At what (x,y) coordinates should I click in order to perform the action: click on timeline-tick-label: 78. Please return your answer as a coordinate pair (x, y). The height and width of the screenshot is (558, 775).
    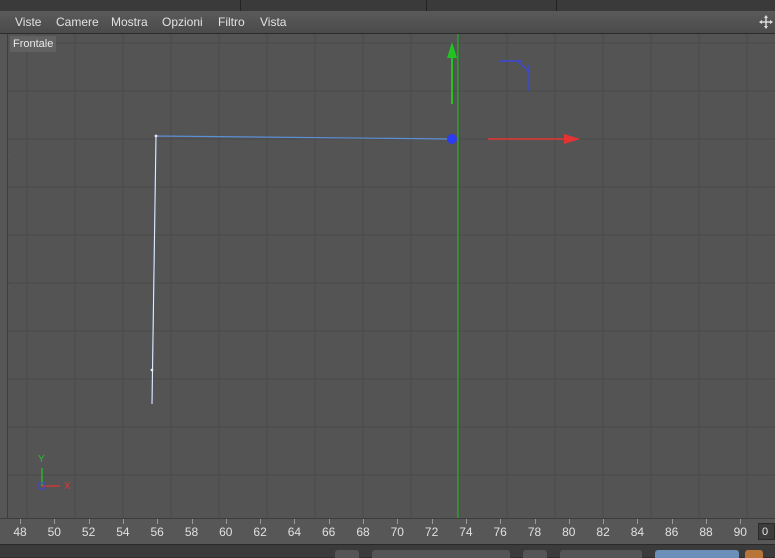
    Looking at the image, I should click on (534, 532).